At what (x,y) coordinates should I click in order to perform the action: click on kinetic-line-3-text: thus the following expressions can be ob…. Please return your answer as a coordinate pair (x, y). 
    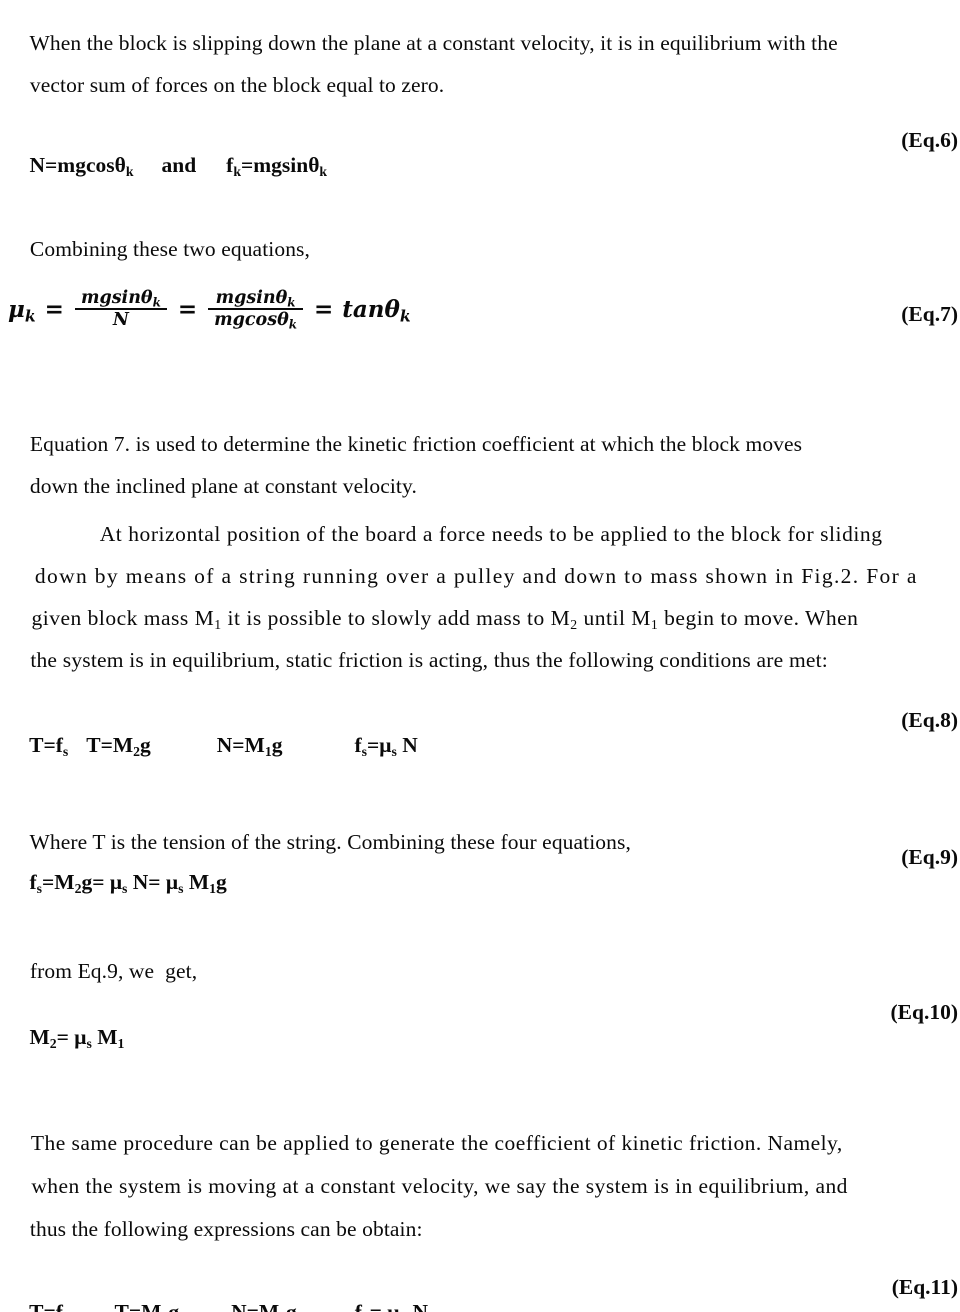
    Looking at the image, I should click on (226, 1229).